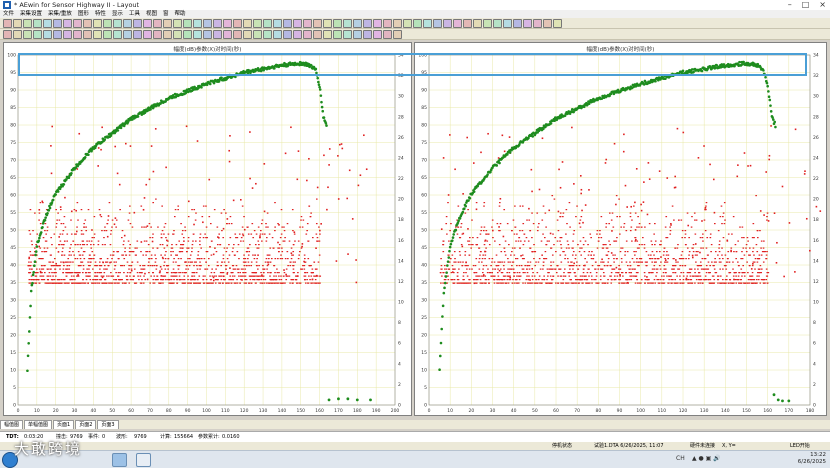  Describe the element at coordinates (143, 460) in the screenshot. I see `taskbar-aewin-icon` at that location.